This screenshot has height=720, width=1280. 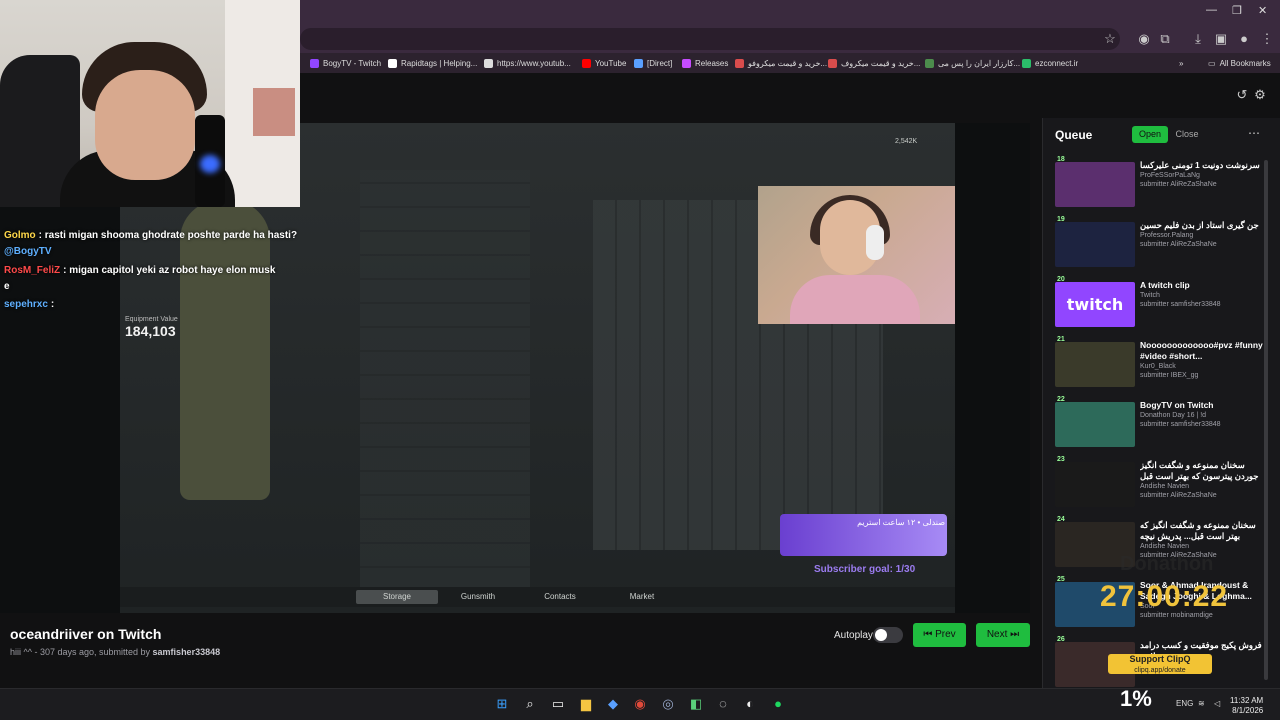 What do you see at coordinates (640, 704) in the screenshot?
I see `chrome-icon: ◉` at bounding box center [640, 704].